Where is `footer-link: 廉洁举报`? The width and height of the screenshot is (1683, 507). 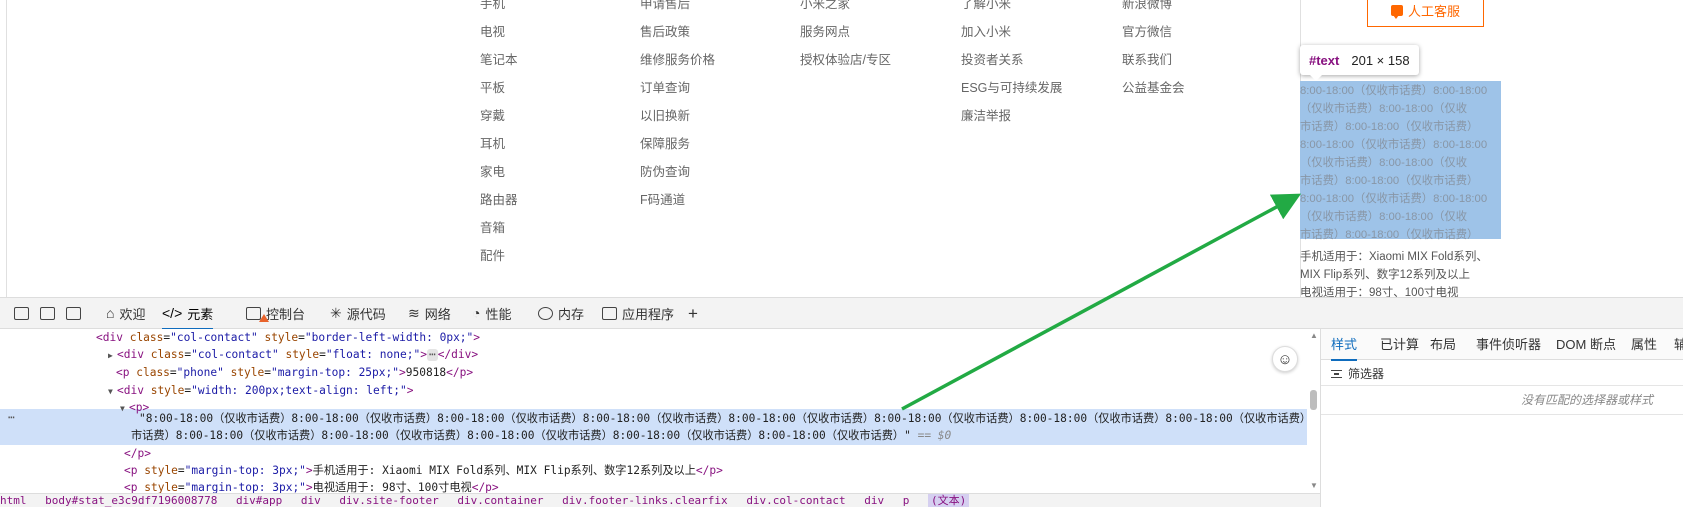 footer-link: 廉洁举报 is located at coordinates (1011, 116).